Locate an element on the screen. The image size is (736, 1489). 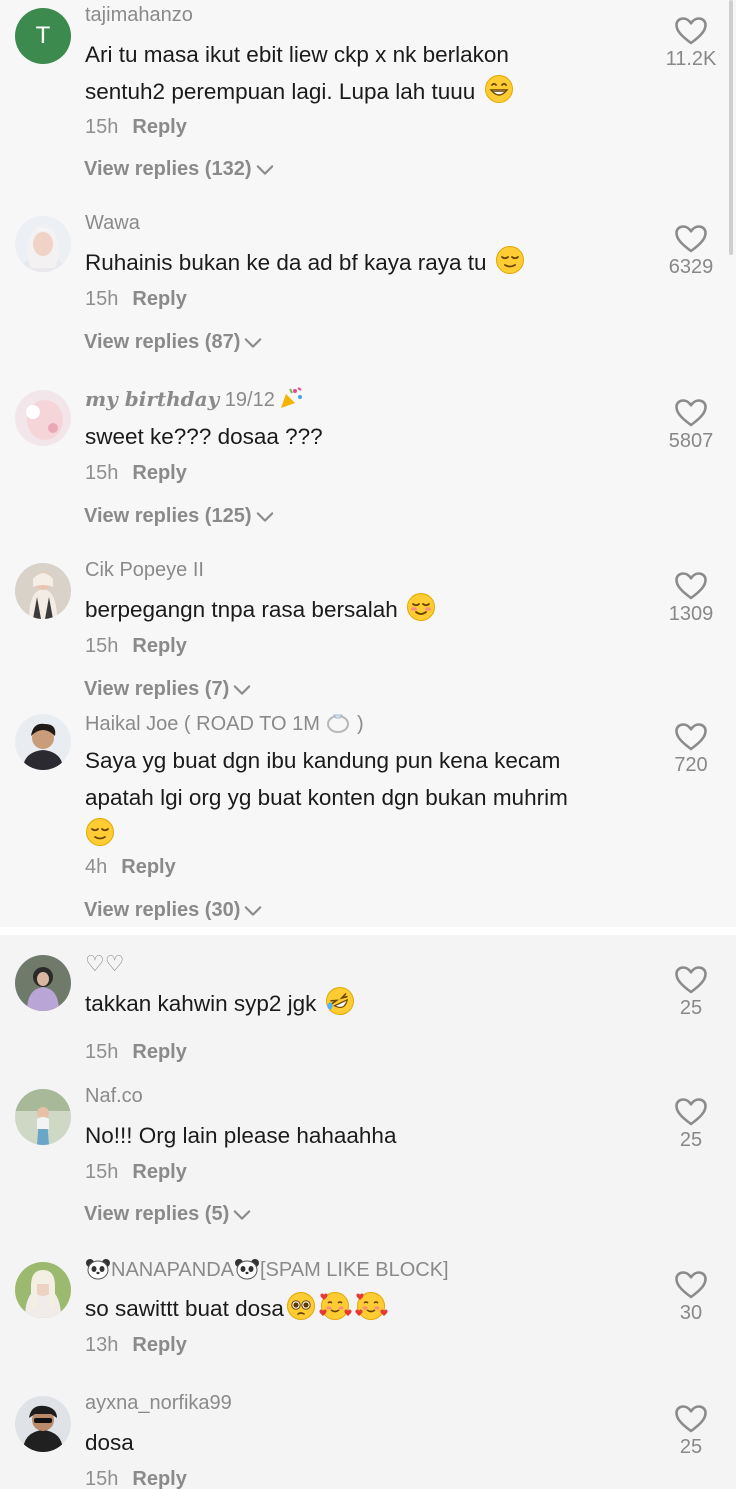
comment-username: tajimahanzo is located at coordinates (139, 15).